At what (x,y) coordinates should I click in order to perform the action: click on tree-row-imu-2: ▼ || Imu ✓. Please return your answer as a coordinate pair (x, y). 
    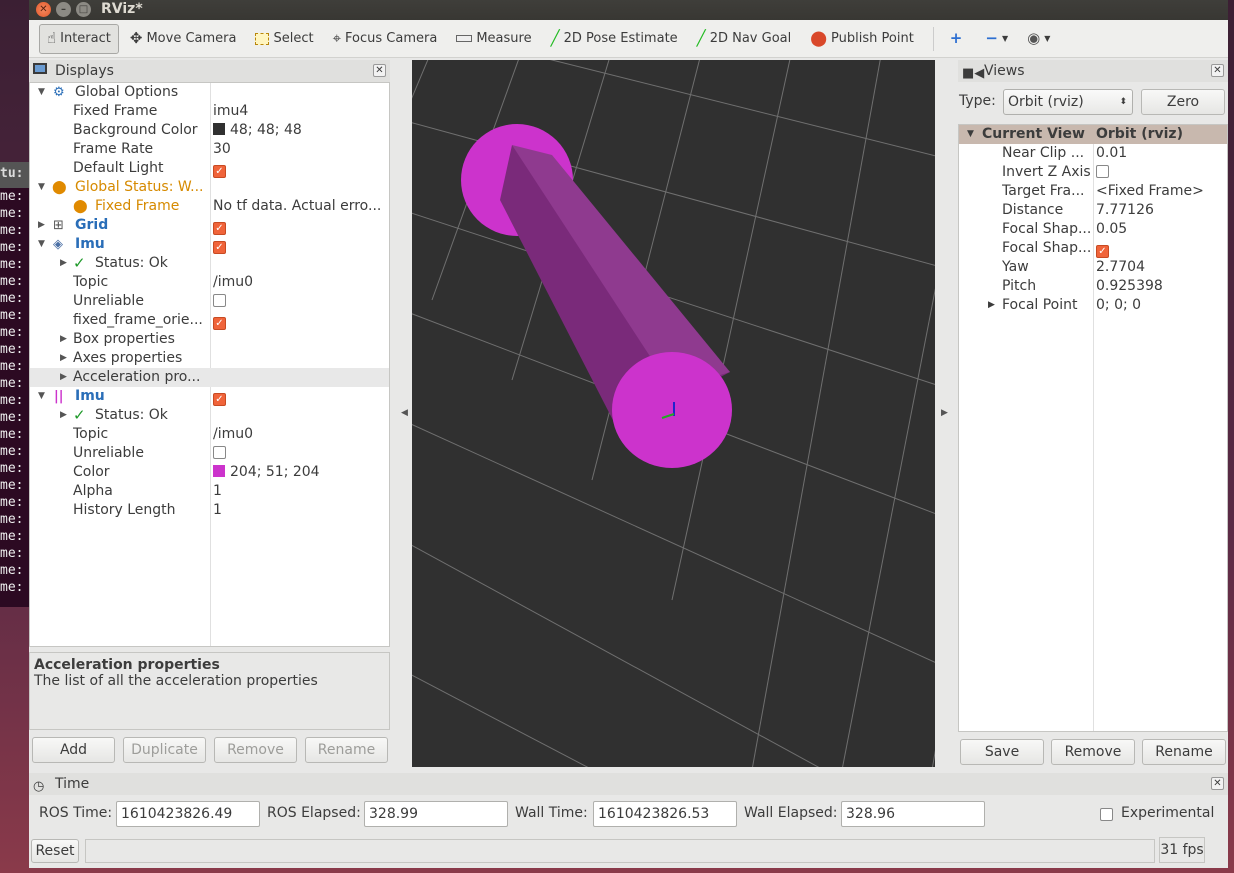
    Looking at the image, I should click on (209, 396).